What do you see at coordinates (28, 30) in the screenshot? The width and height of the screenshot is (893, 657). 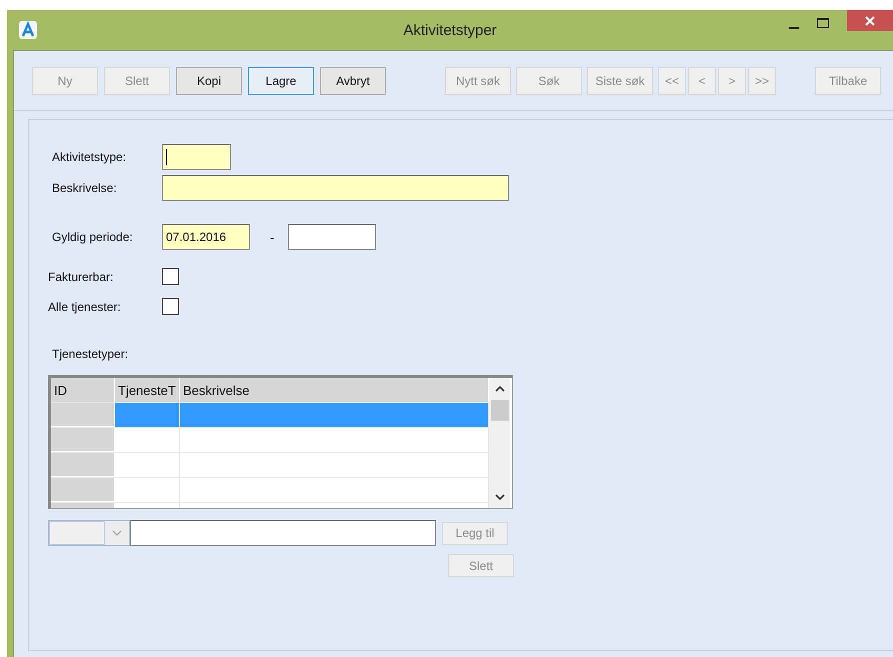 I see `app-logo-icon` at bounding box center [28, 30].